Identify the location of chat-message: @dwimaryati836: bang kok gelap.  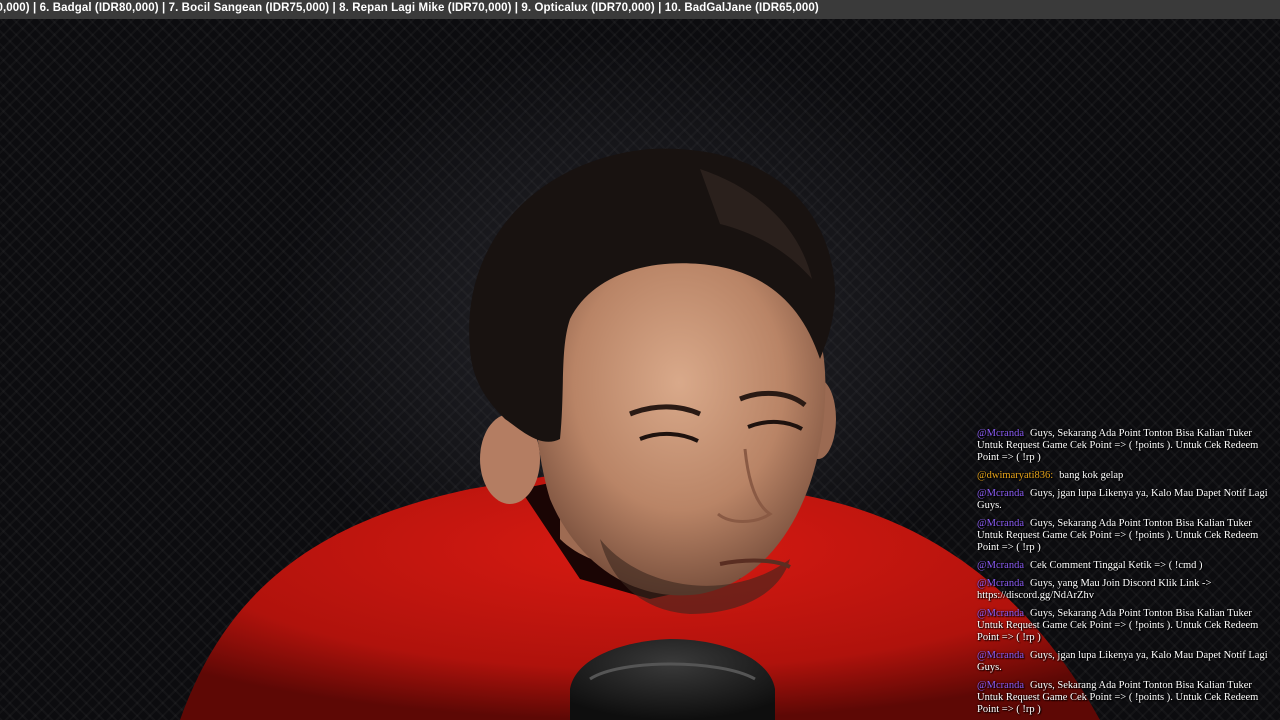
(1123, 476).